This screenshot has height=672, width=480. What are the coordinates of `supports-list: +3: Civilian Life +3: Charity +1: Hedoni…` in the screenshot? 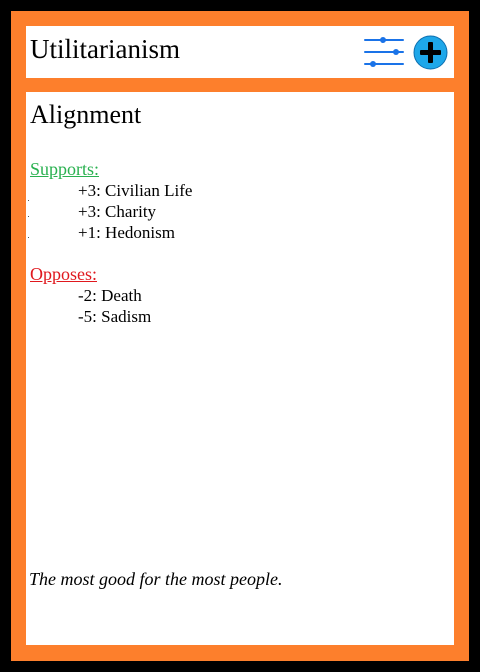 It's located at (135, 211).